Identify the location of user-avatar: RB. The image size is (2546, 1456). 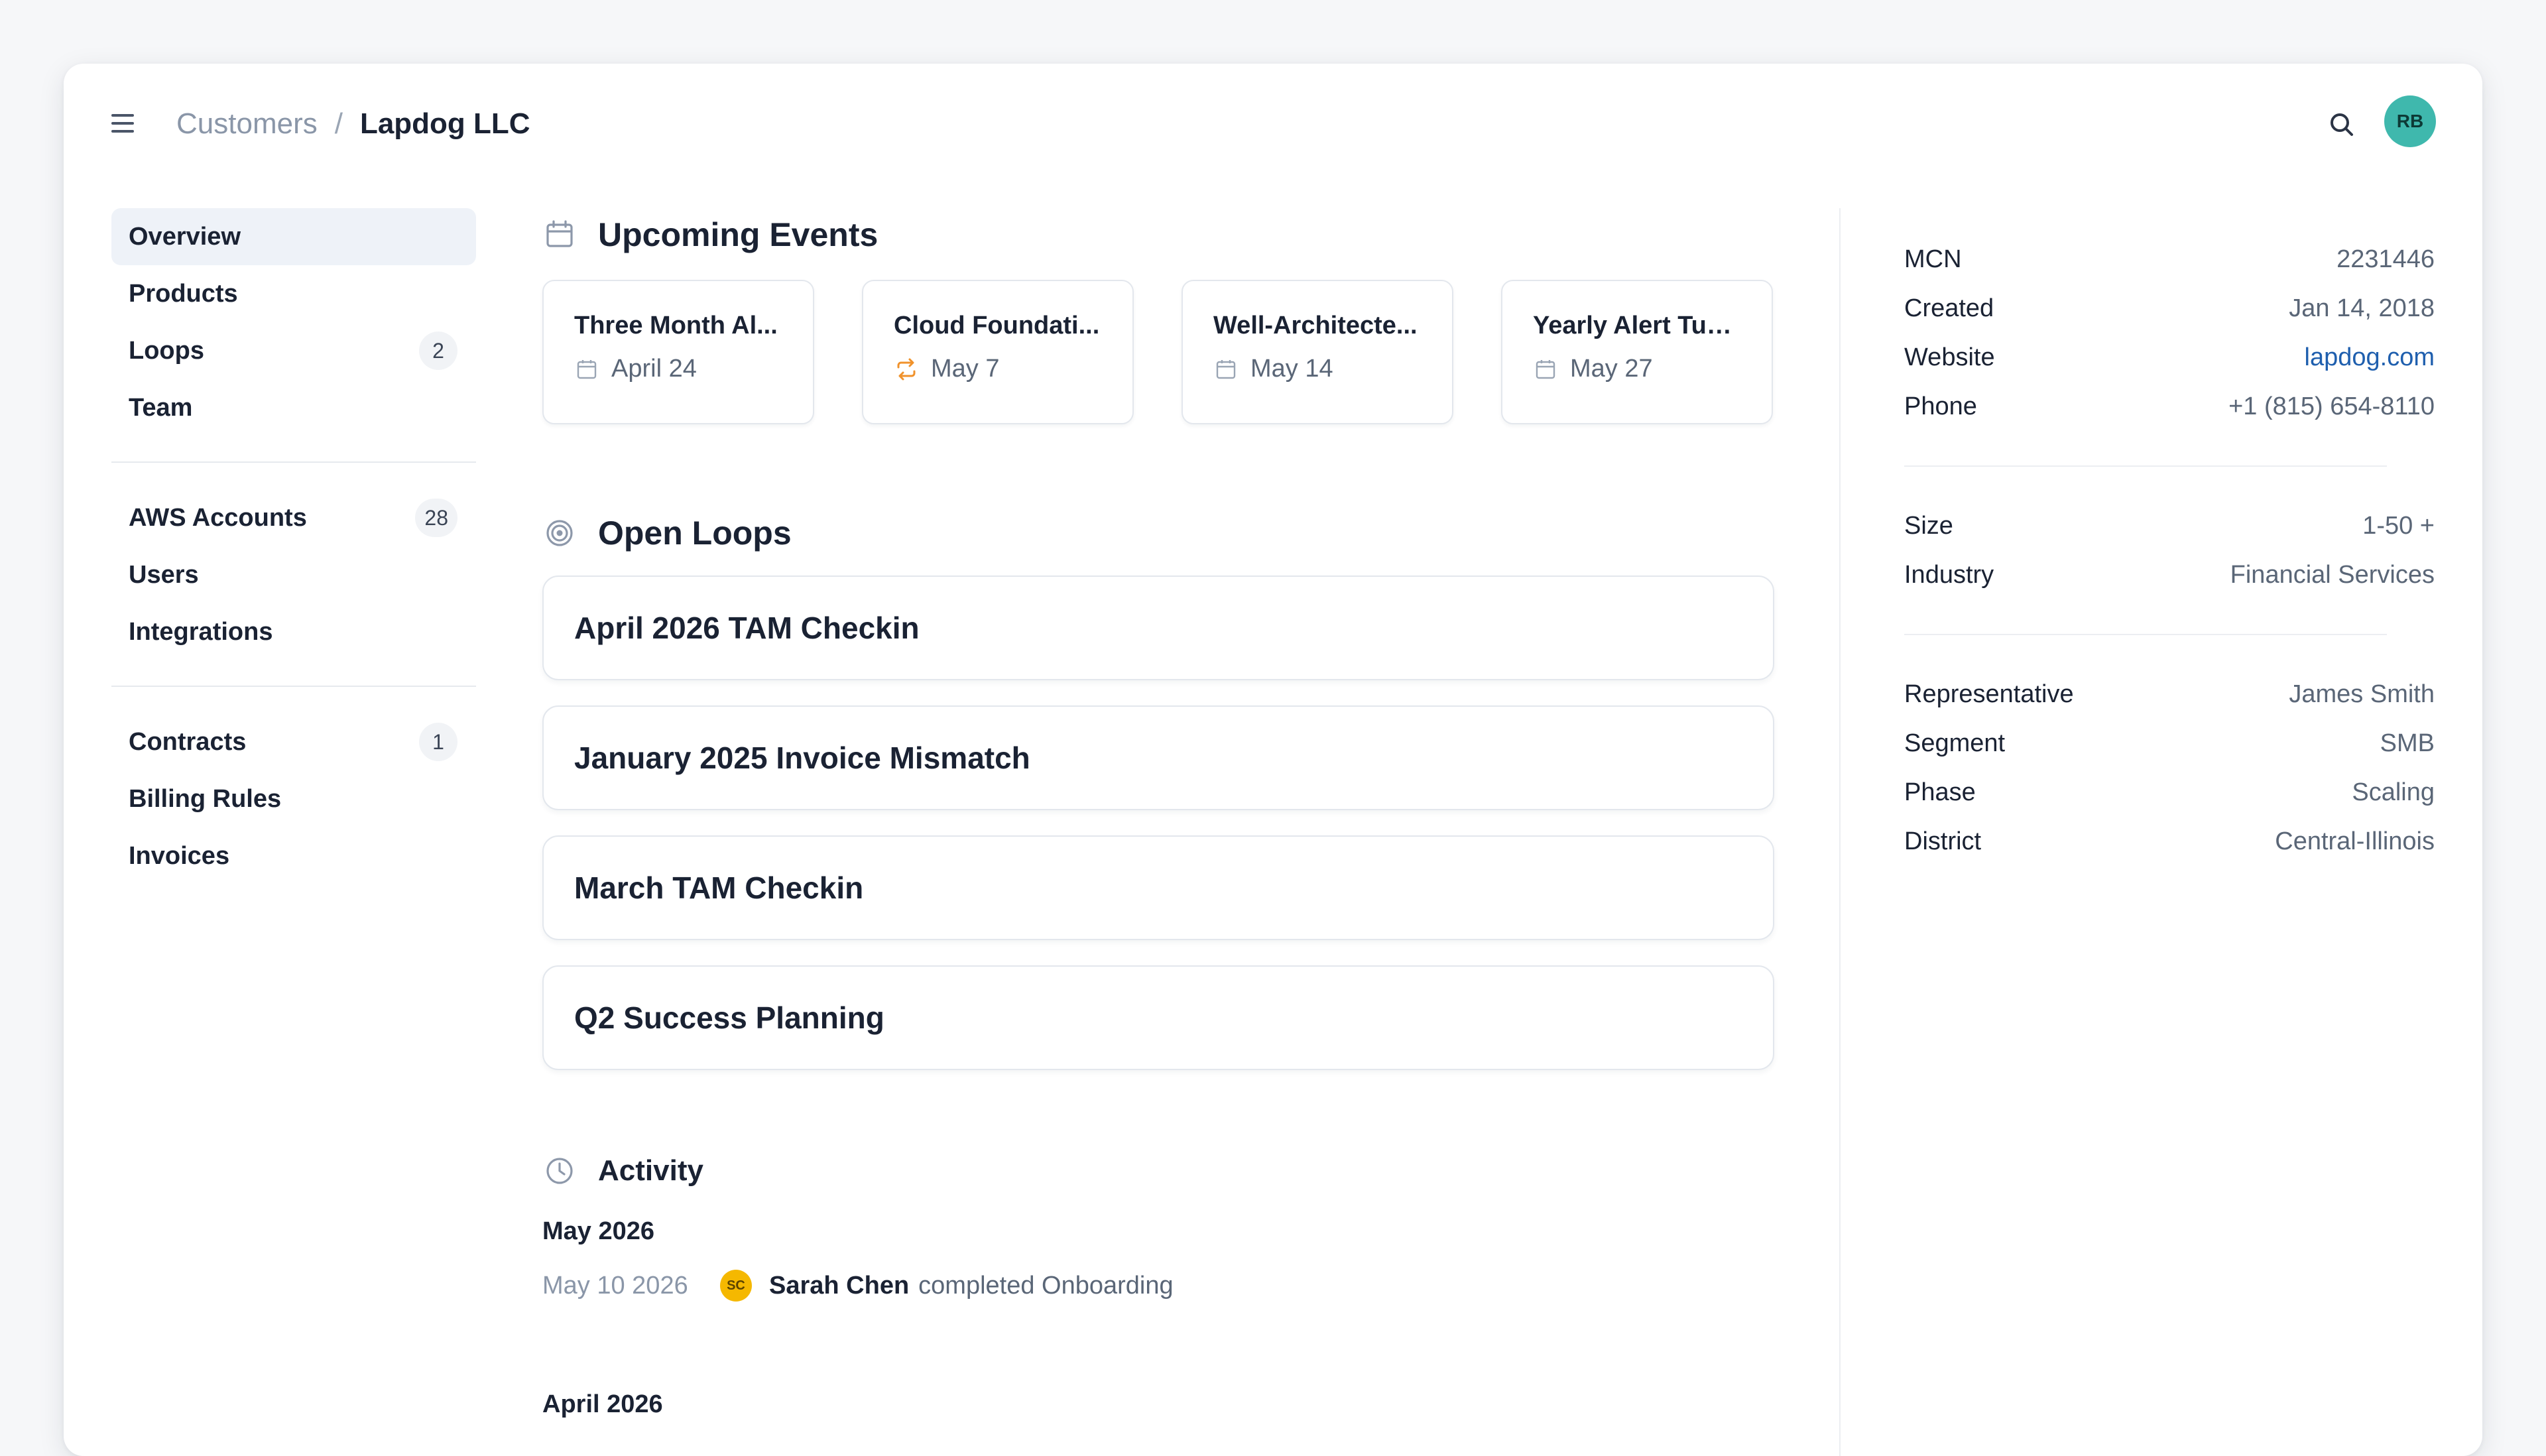
(2410, 121).